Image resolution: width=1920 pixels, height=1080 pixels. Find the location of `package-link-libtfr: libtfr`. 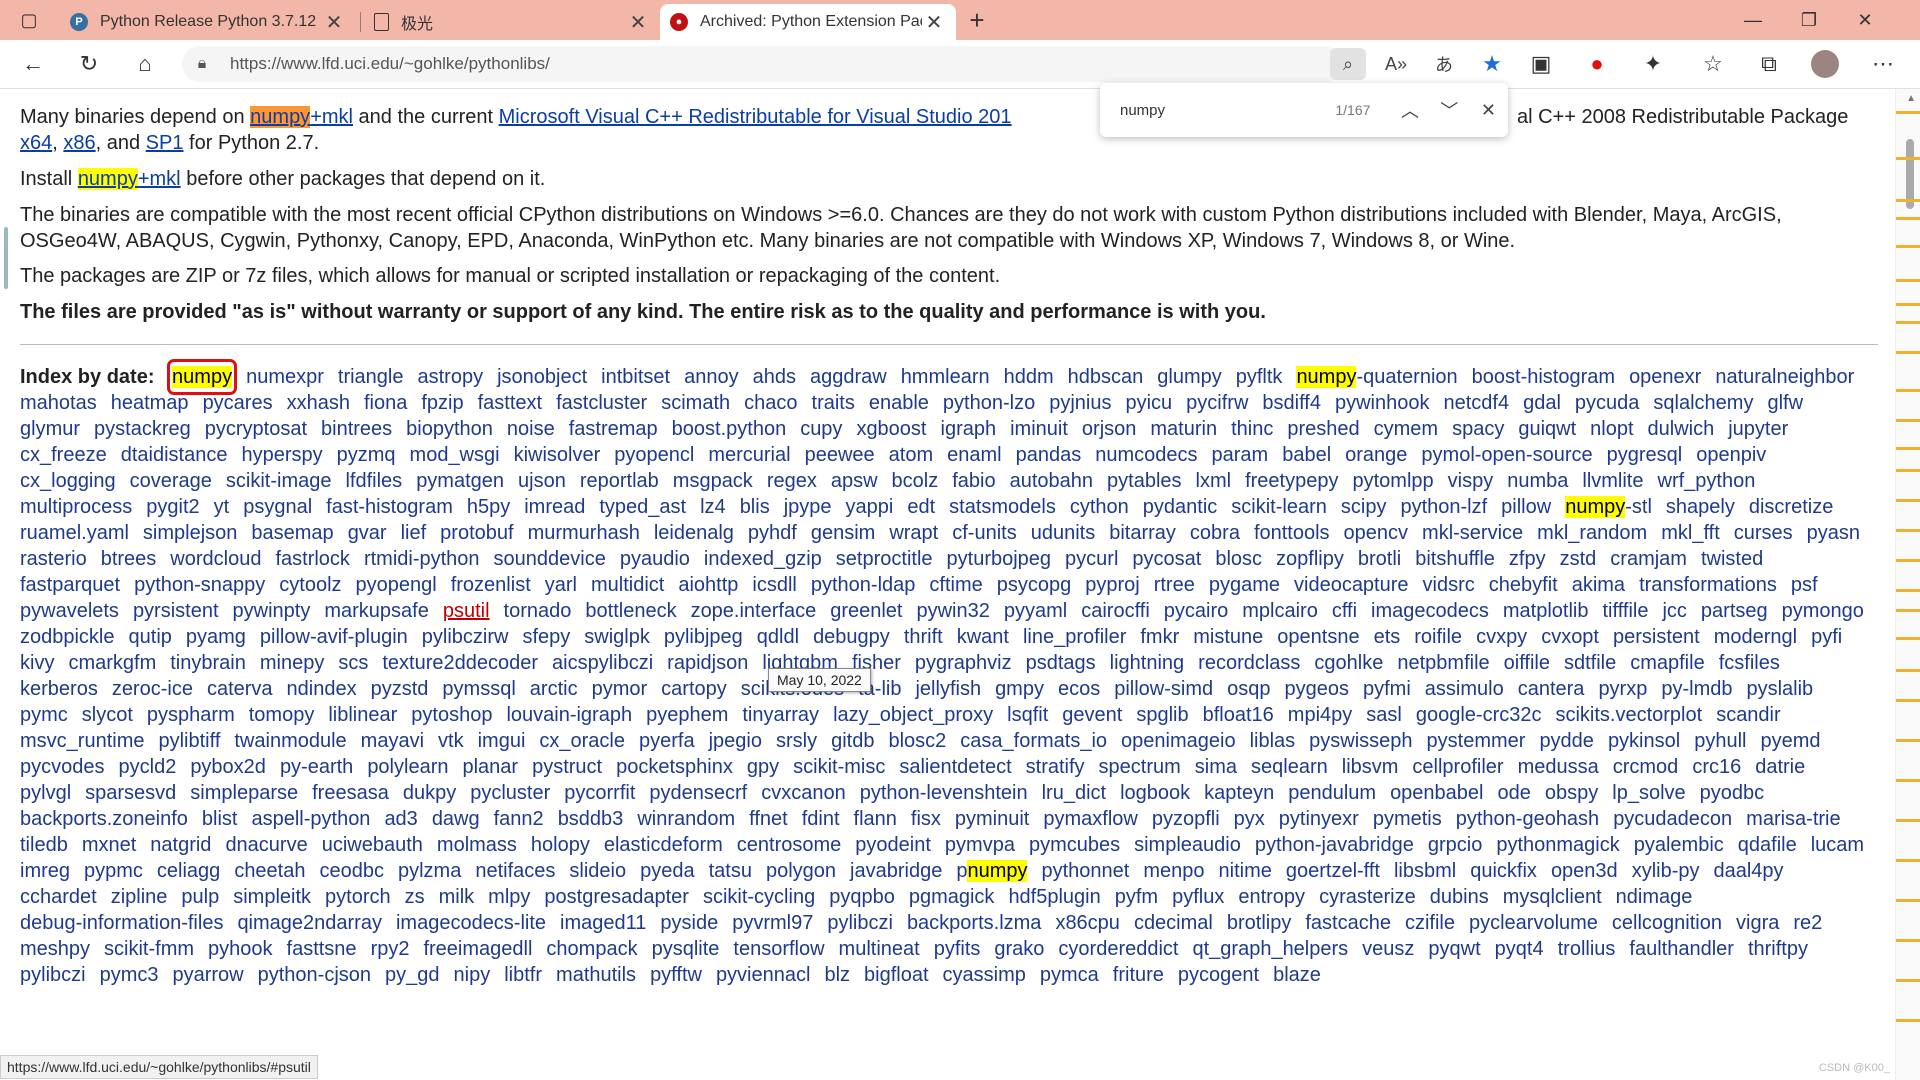

package-link-libtfr: libtfr is located at coordinates (523, 975).